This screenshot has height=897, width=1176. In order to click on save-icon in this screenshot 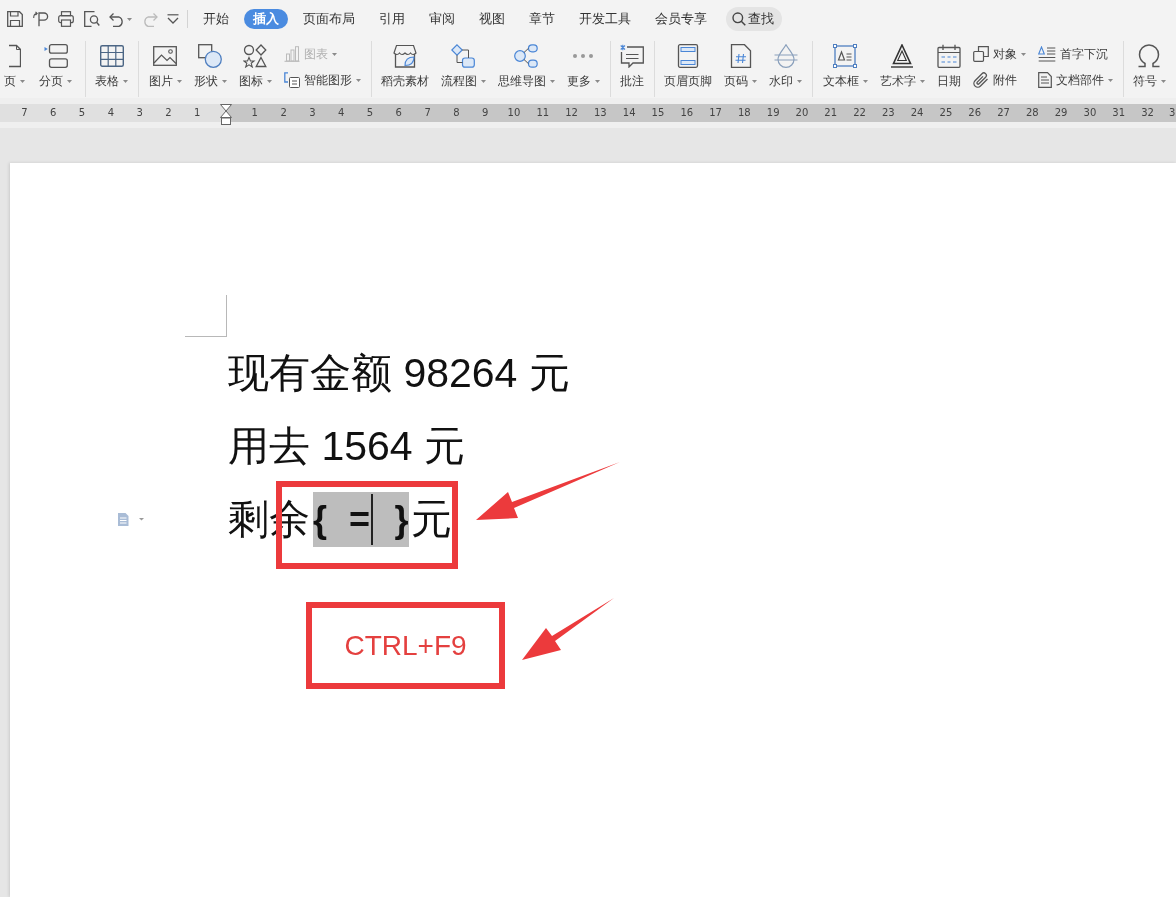, I will do `click(15, 19)`.